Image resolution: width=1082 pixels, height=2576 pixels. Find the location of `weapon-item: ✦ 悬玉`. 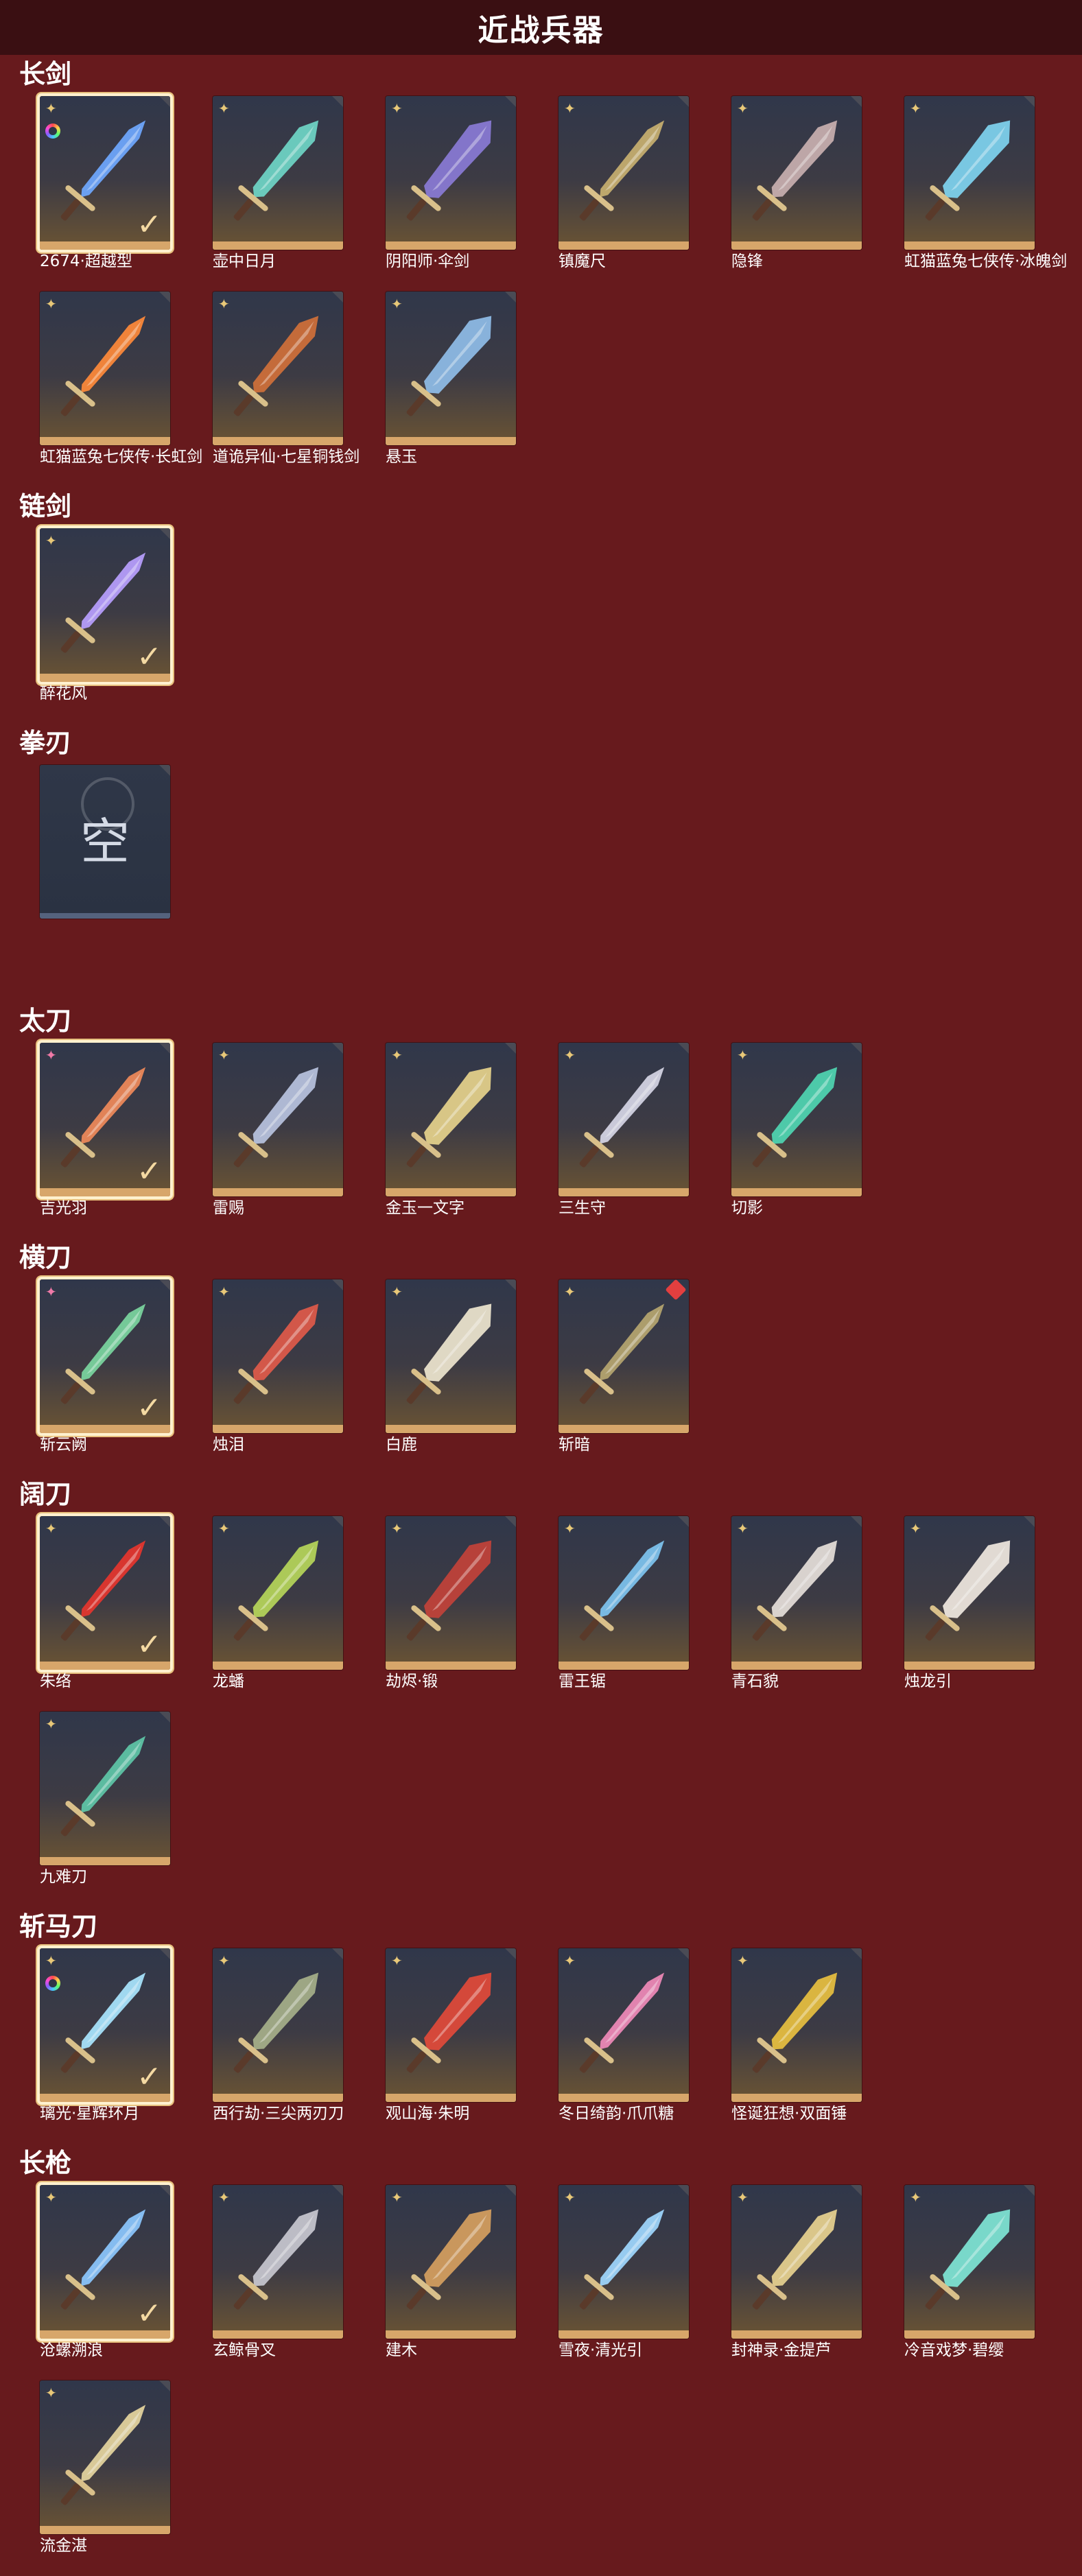

weapon-item: ✦ 悬玉 is located at coordinates (454, 379).